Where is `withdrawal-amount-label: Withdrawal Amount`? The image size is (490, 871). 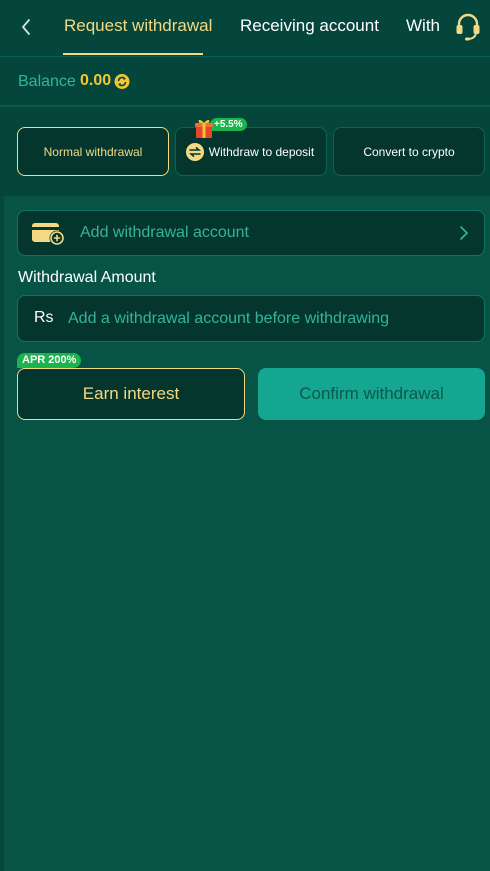 withdrawal-amount-label: Withdrawal Amount is located at coordinates (87, 277).